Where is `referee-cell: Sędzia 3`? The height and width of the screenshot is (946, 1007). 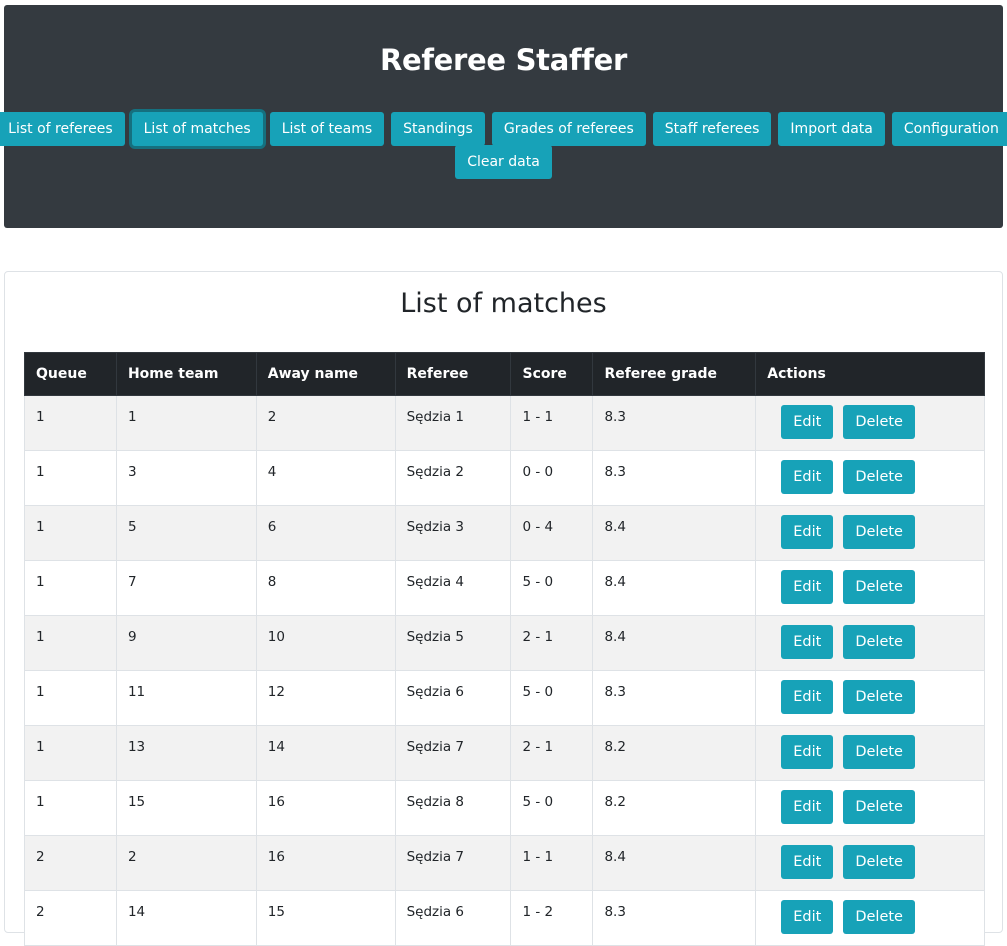 referee-cell: Sędzia 3 is located at coordinates (453, 533).